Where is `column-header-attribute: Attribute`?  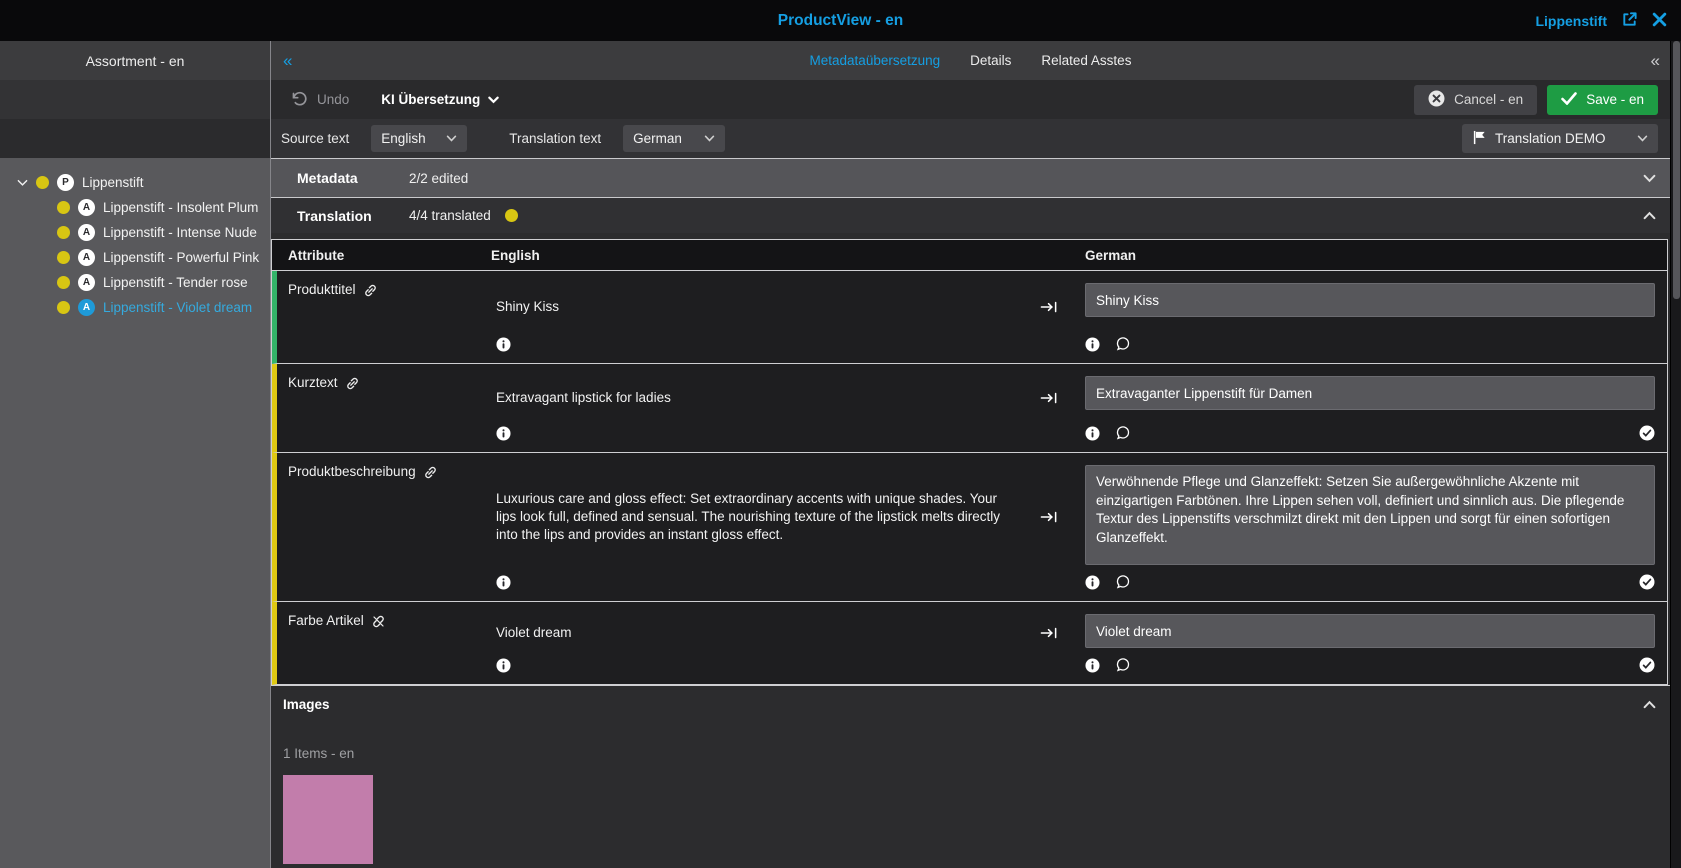 column-header-attribute: Attribute is located at coordinates (316, 255).